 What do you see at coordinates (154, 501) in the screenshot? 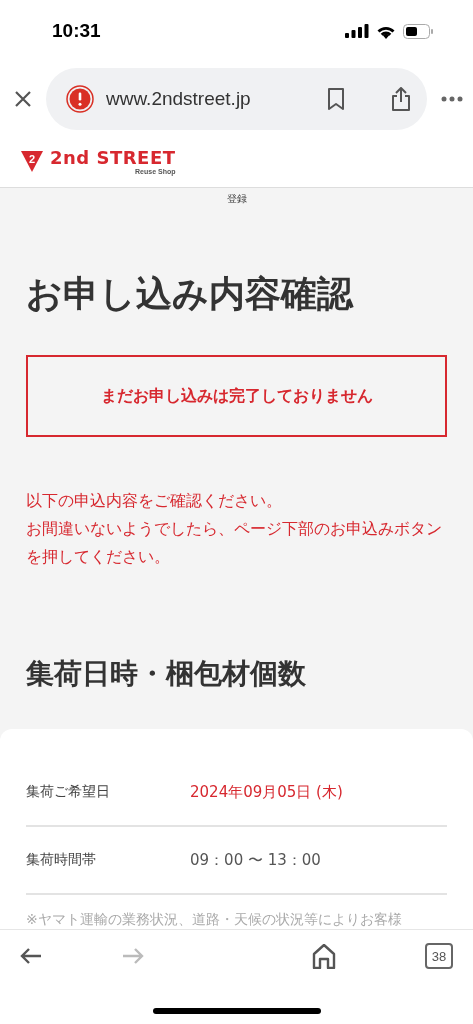
I see `notice-text: 以下の申込内容をご確認ください。` at bounding box center [154, 501].